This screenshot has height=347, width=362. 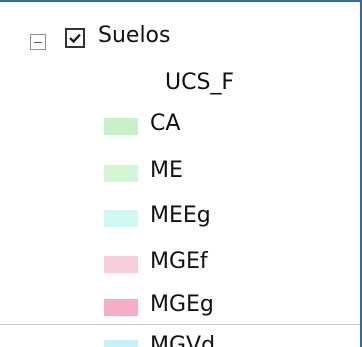 I want to click on legend-label: ME, so click(x=166, y=170).